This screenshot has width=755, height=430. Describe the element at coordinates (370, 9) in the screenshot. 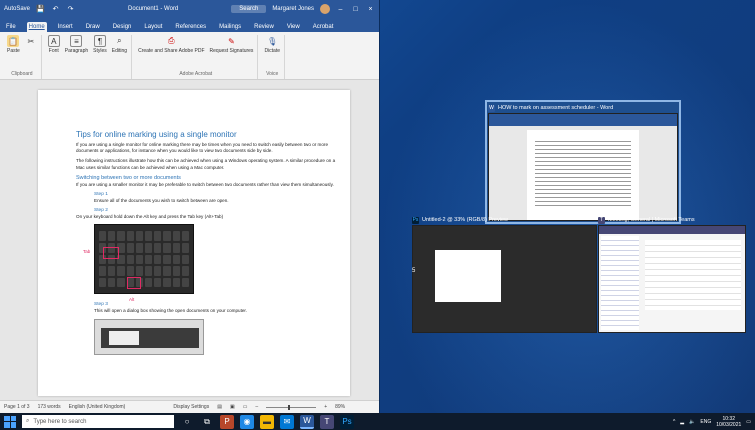

I see `close-icon: ×` at that location.